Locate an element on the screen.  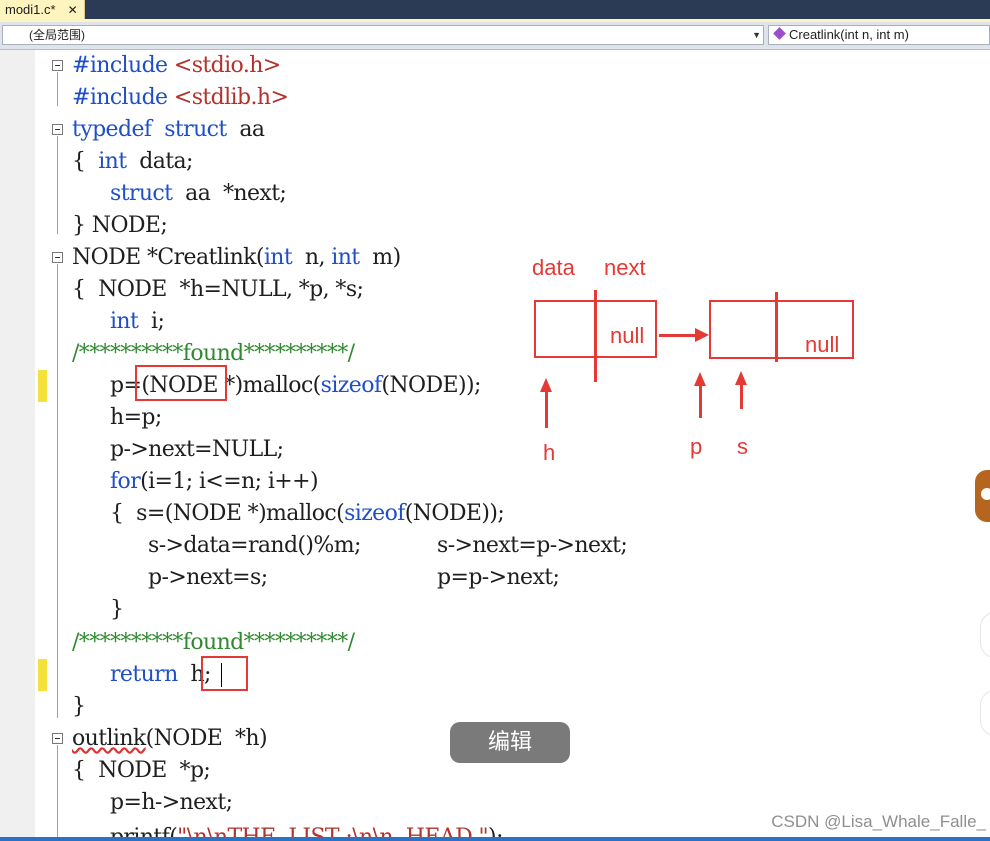
highlight-box-cast is located at coordinates (181, 383).